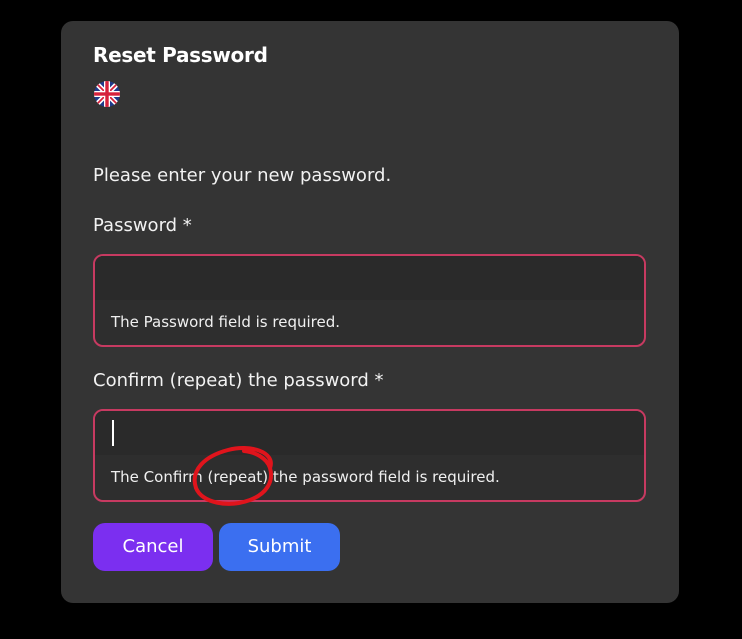 Image resolution: width=742 pixels, height=639 pixels. What do you see at coordinates (369, 278) in the screenshot?
I see `password-input` at bounding box center [369, 278].